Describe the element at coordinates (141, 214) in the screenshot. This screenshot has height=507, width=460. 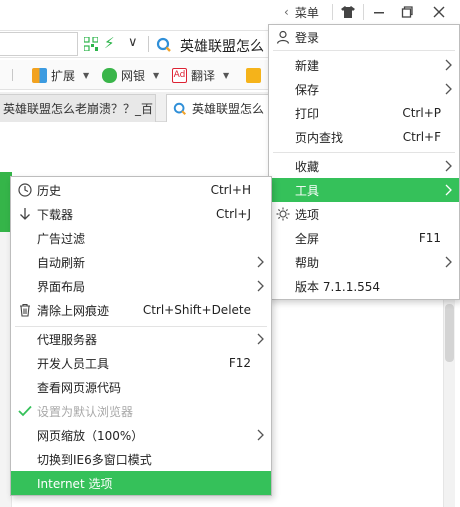
I see `menu-item-downloader: 下载器 Ctrl+J` at that location.